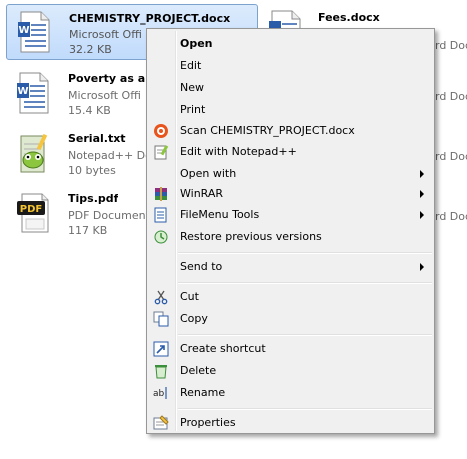 This screenshot has width=467, height=459. Describe the element at coordinates (198, 370) in the screenshot. I see `menu-label: Delete` at that location.